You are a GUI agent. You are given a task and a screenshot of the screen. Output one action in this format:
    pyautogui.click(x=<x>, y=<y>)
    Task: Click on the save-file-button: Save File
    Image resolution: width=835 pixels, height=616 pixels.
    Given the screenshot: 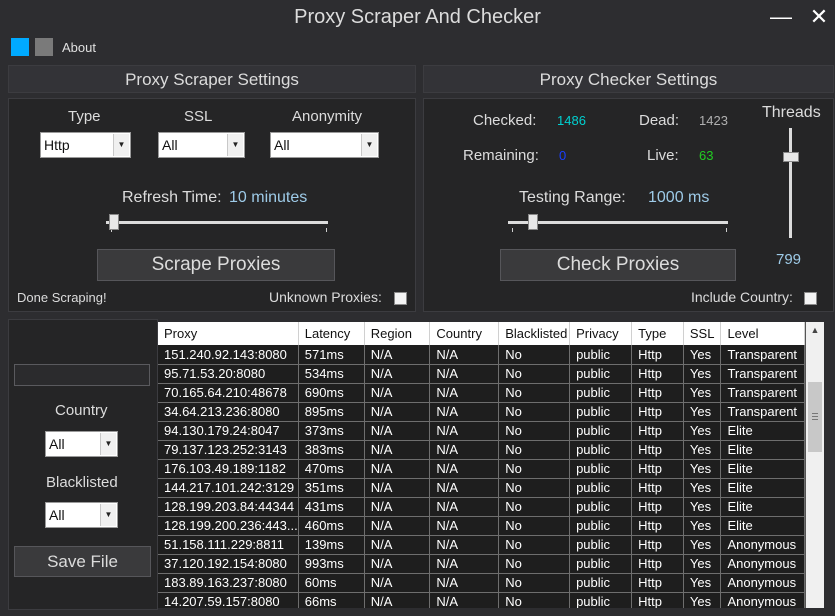 What is the action you would take?
    pyautogui.click(x=82, y=561)
    